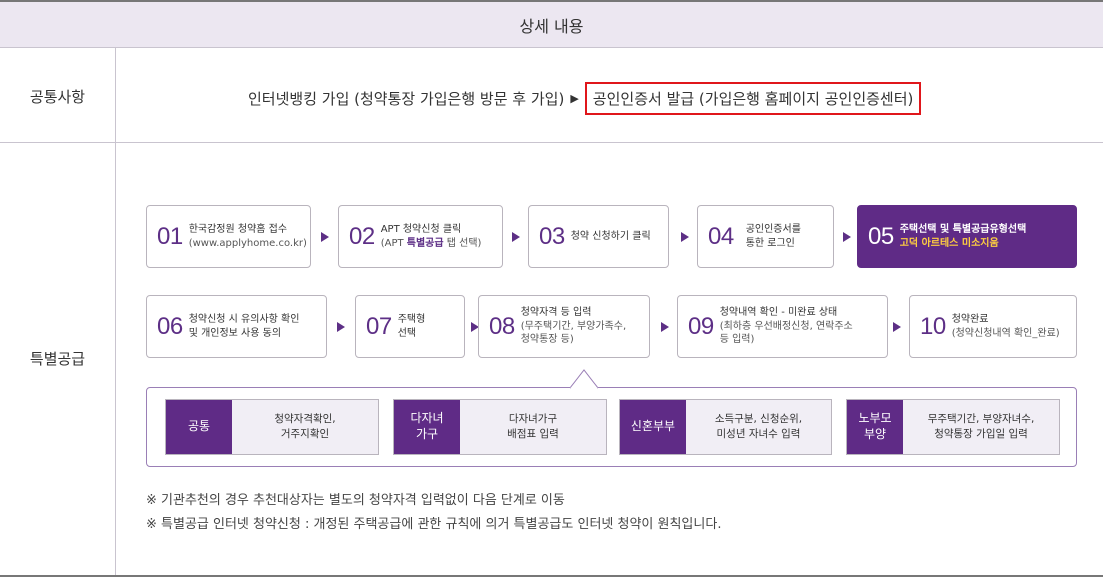 Image resolution: width=1103 pixels, height=577 pixels. Describe the element at coordinates (238, 229) in the screenshot. I see `step-title: 한국감정원 청약홈 접수` at that location.